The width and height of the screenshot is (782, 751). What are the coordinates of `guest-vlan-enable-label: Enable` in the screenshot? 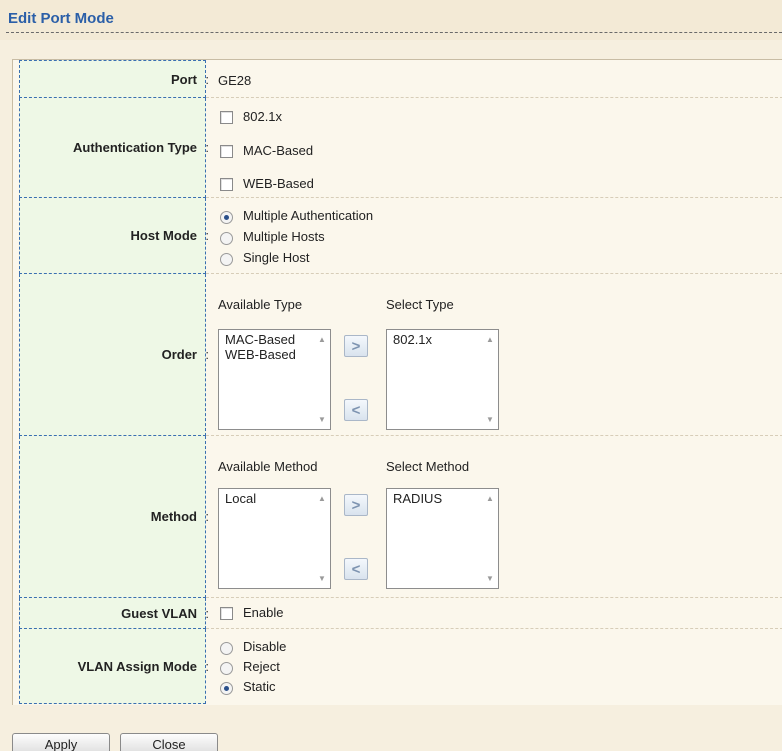 It's located at (263, 612).